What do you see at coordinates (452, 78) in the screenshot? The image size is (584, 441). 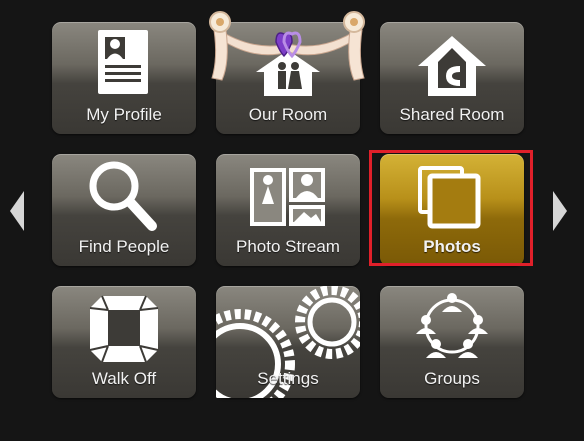 I see `shared-room-button: Shared Room` at bounding box center [452, 78].